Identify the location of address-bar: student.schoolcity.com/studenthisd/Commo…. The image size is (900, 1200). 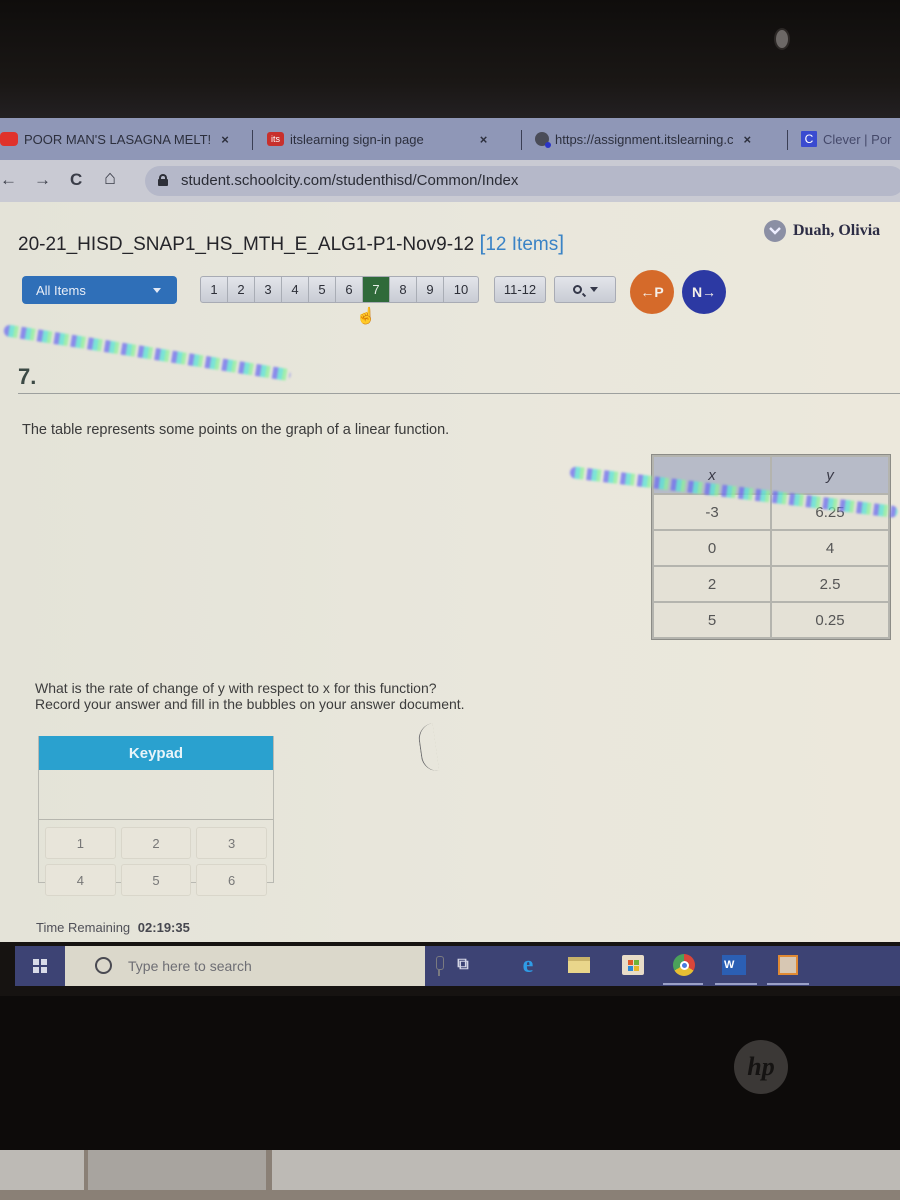
(522, 181).